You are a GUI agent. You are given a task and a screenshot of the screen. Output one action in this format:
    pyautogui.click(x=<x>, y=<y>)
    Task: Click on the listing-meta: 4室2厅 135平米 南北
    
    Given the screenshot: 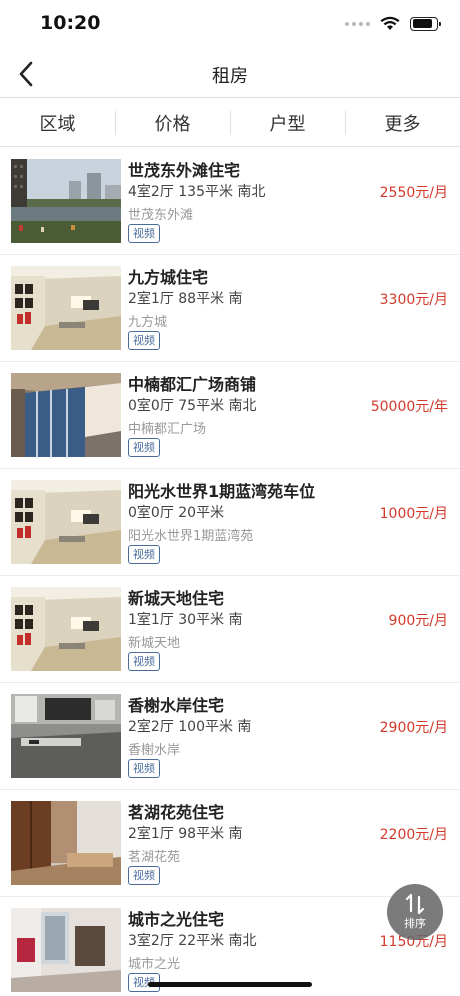 What is the action you would take?
    pyautogui.click(x=197, y=192)
    